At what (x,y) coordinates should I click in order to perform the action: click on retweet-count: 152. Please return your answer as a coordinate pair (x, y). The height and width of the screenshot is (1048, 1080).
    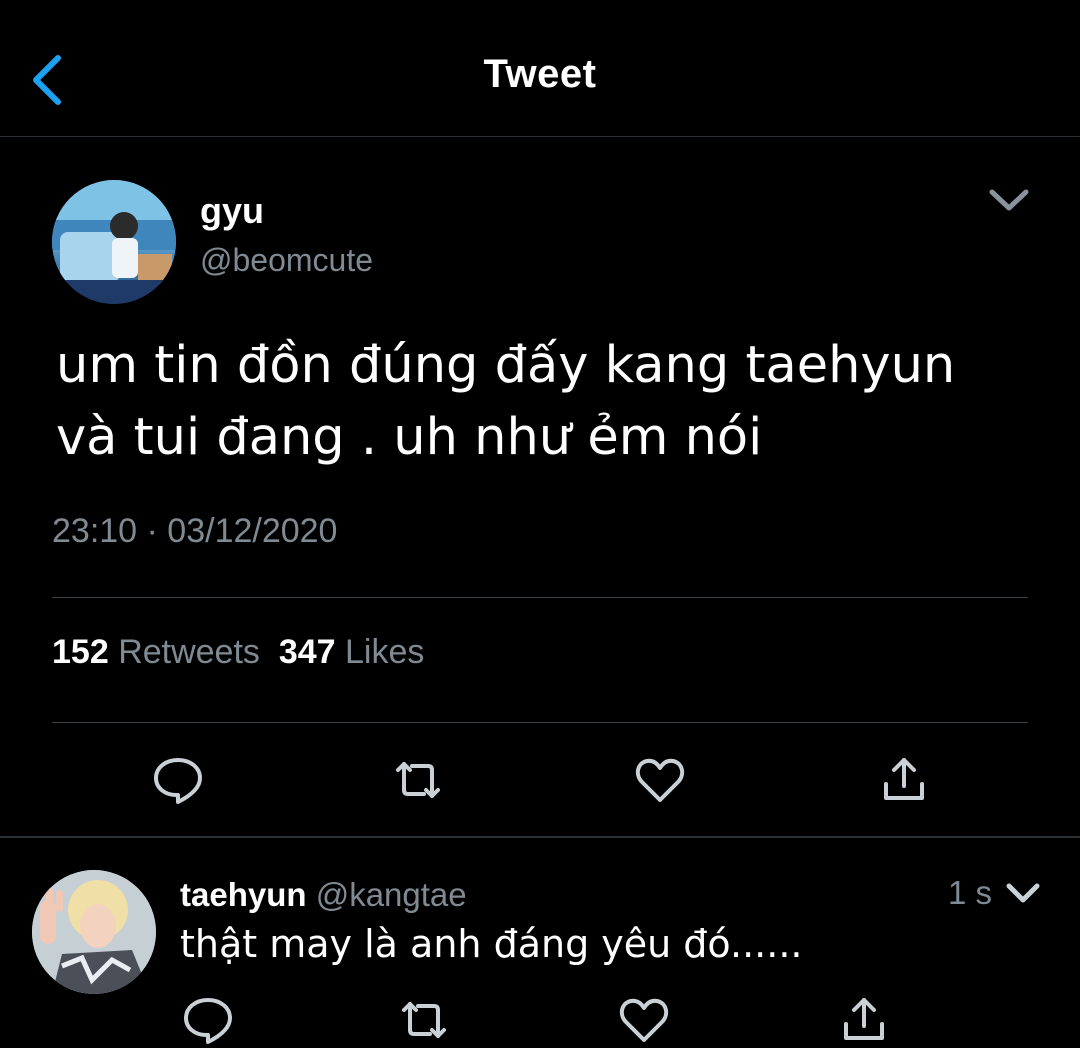
    Looking at the image, I should click on (80, 652).